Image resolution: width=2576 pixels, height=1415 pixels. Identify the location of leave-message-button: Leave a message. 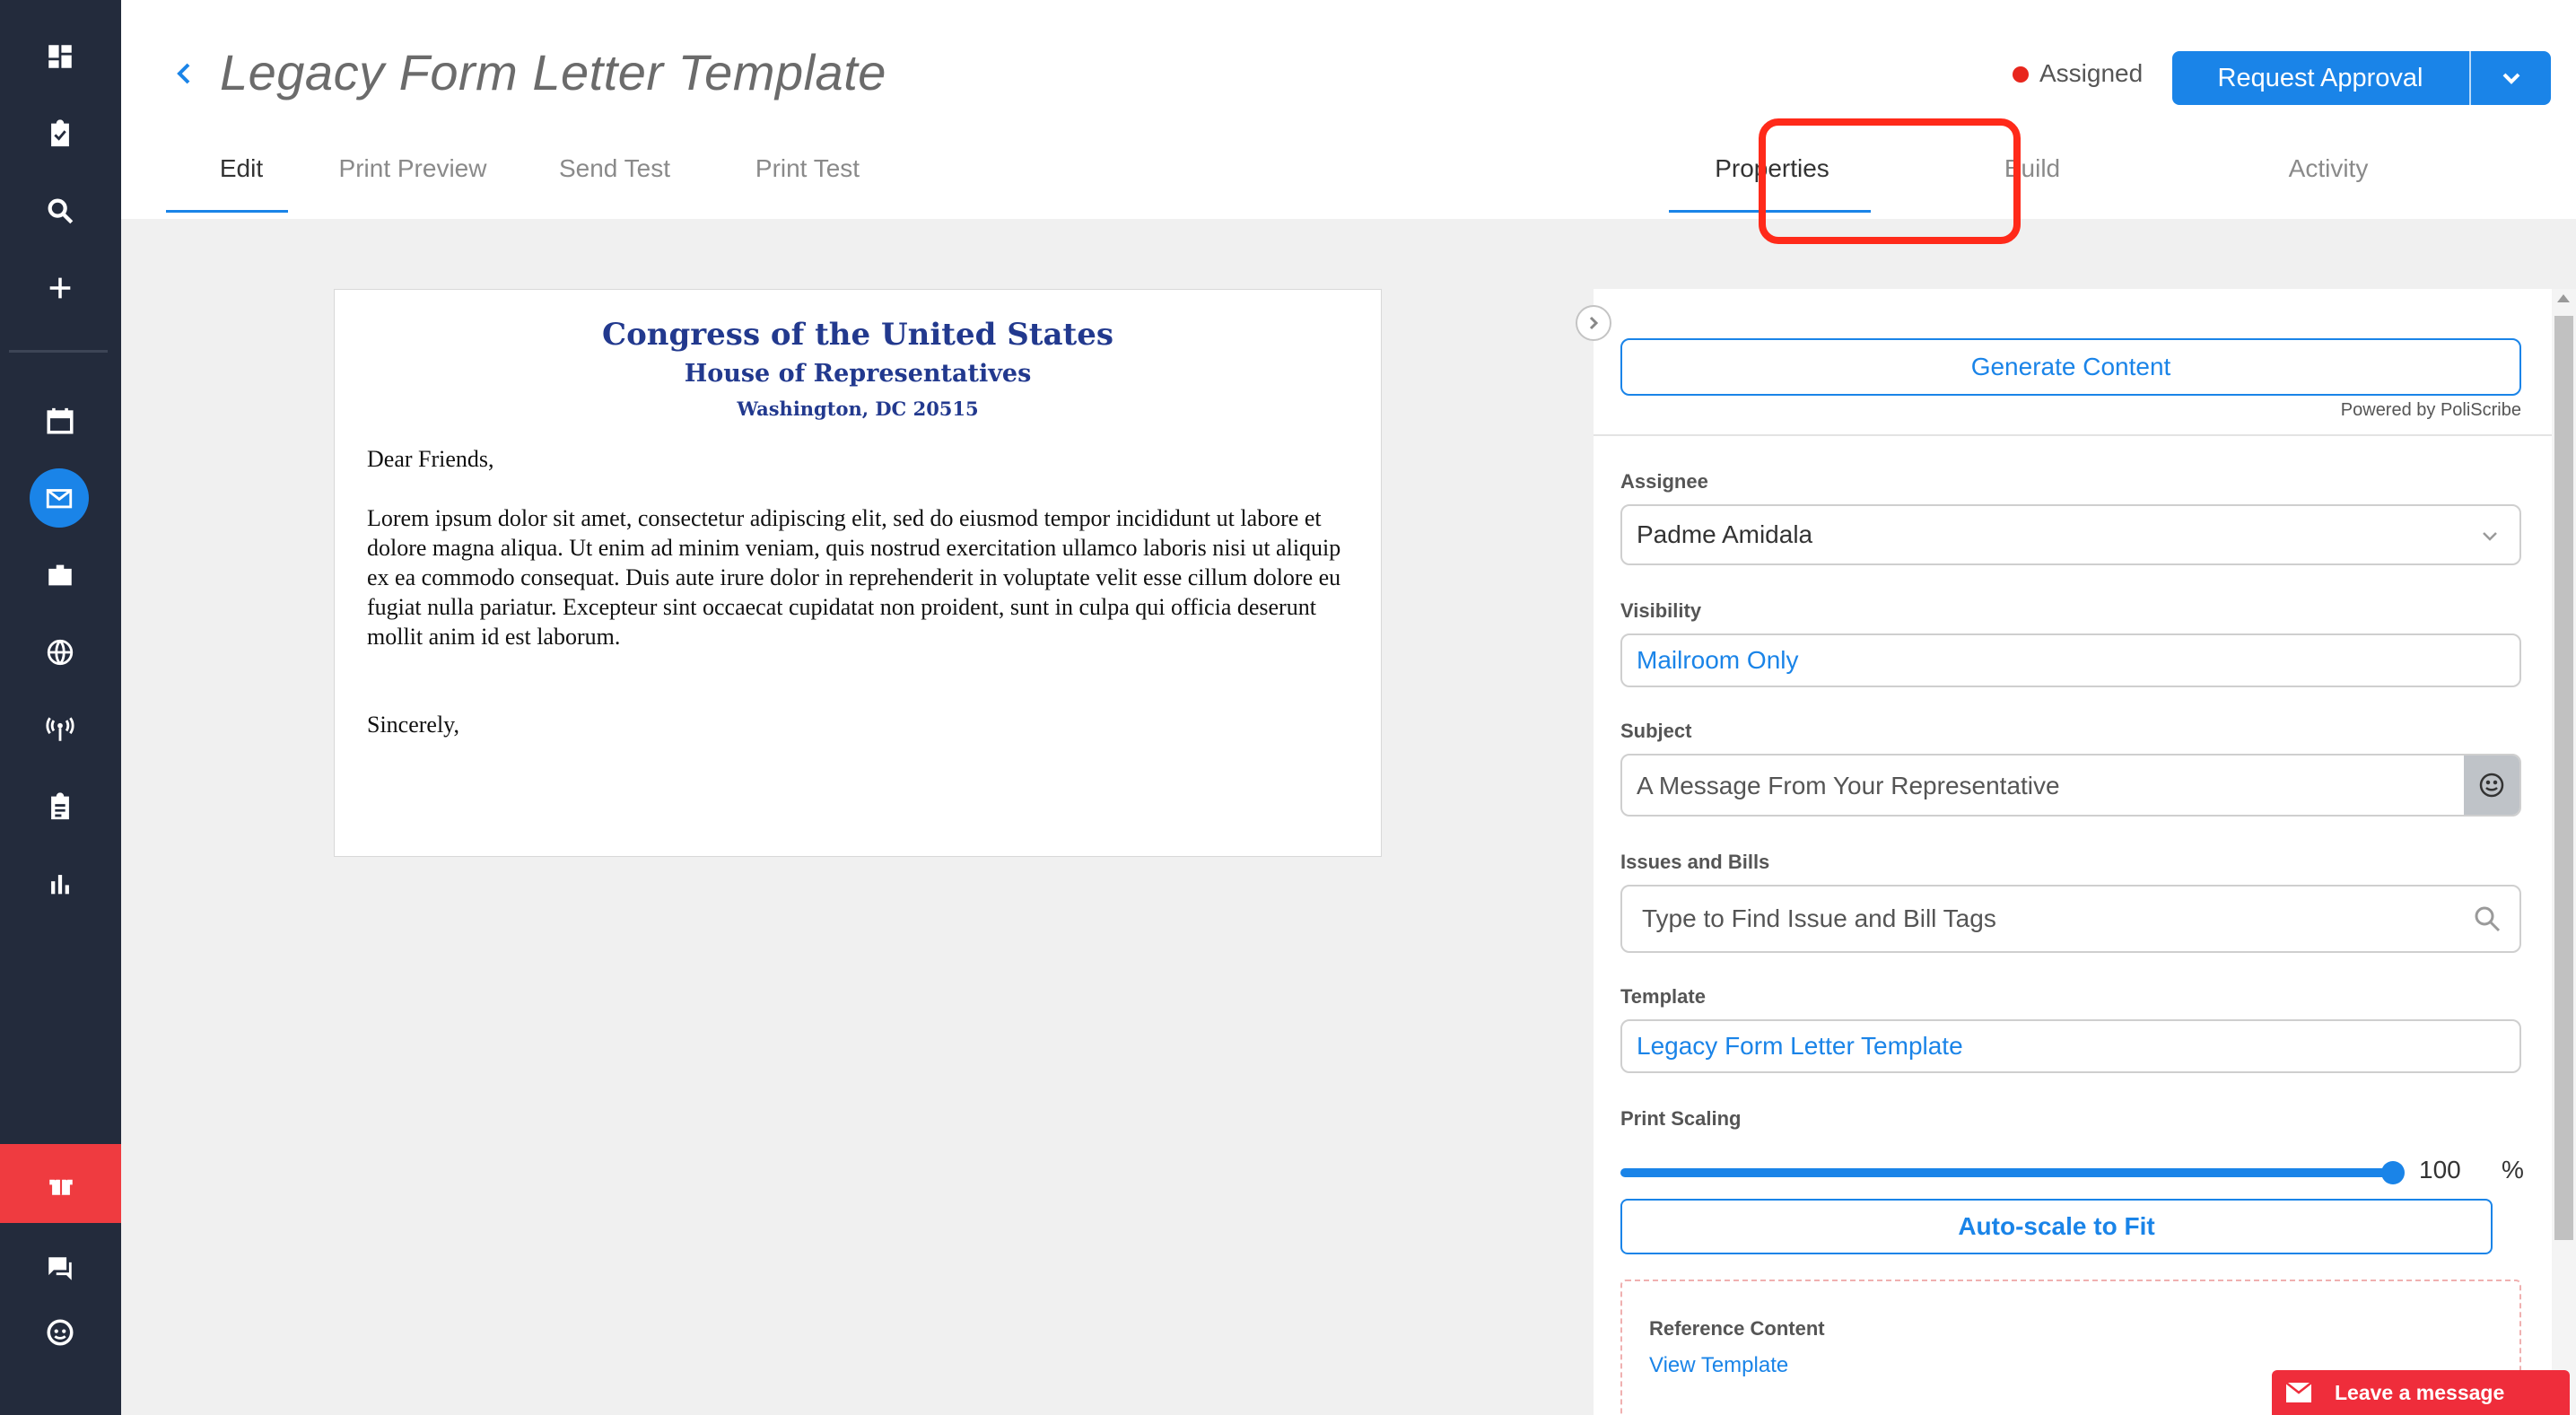
(2421, 1393).